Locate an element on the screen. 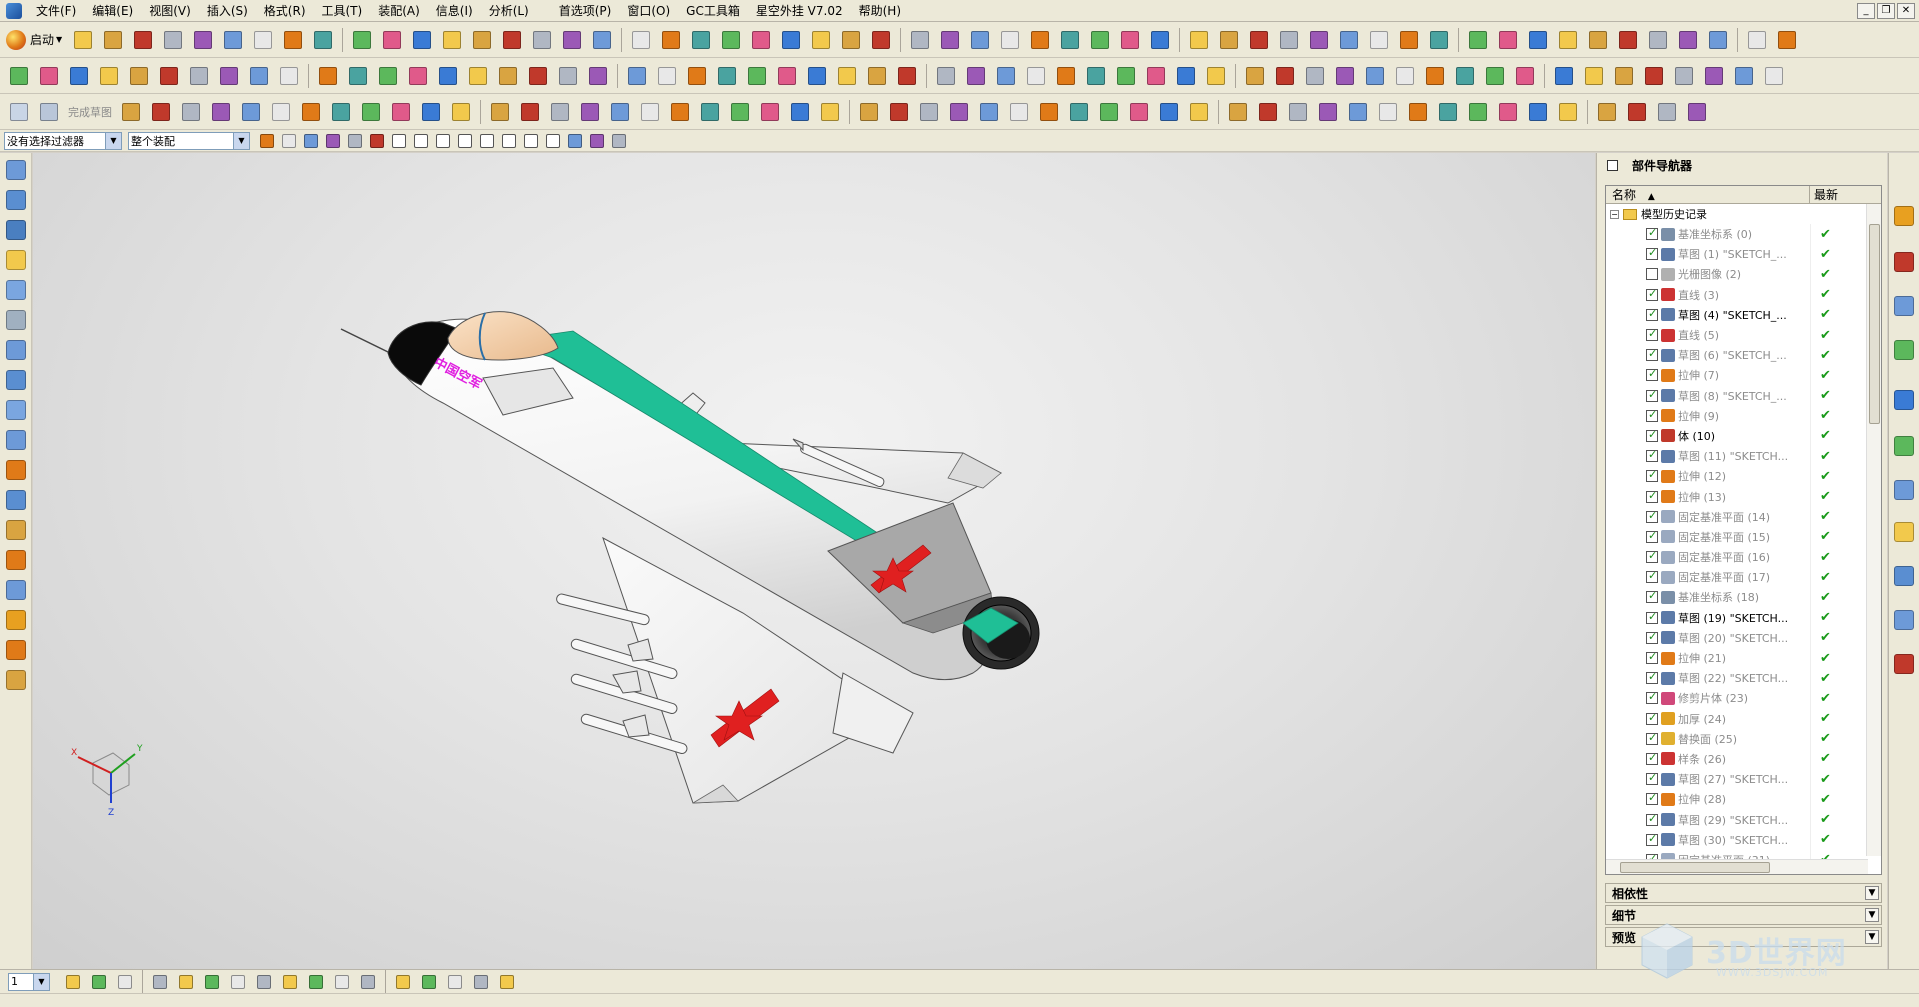 The image size is (1919, 1007). surface-tool-icon is located at coordinates (512, 40).